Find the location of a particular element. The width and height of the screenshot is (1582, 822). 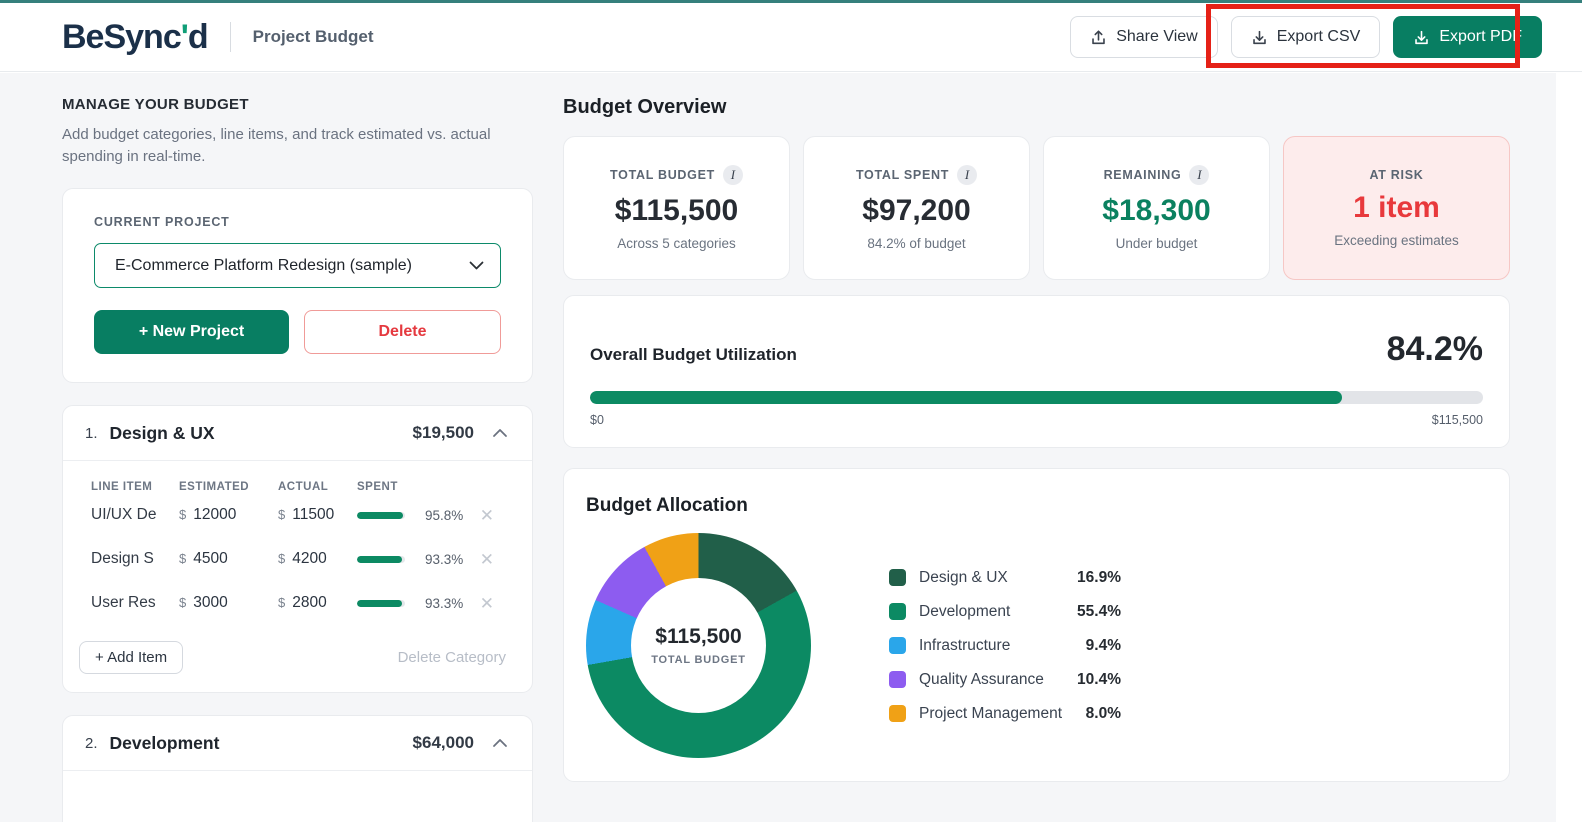

stat-card-at-risk: AT RISK 1 item Exceeding estimates is located at coordinates (1396, 208).